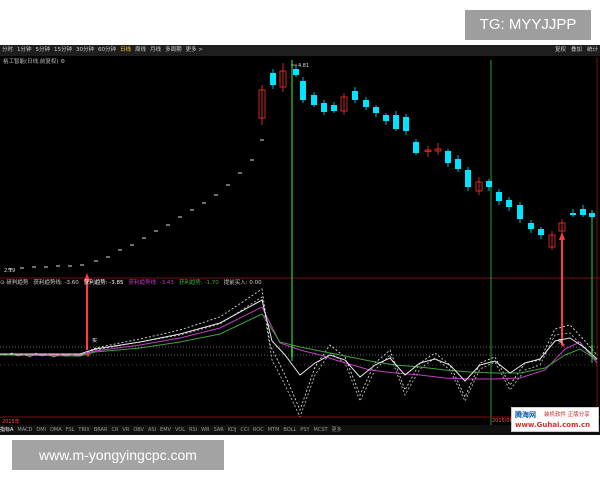 The width and height of the screenshot is (600, 480). Describe the element at coordinates (83, 430) in the screenshot. I see `indicator-tab: TRIX` at that location.